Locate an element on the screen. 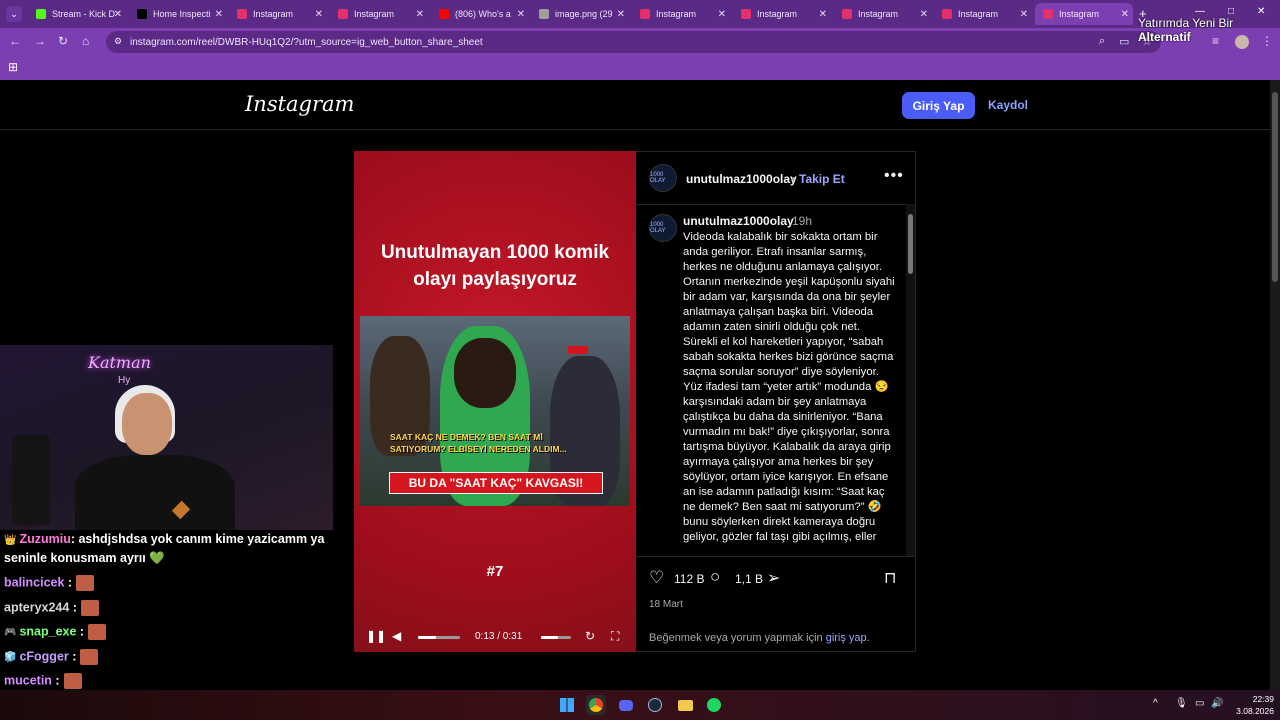 This screenshot has height=720, width=1280. microphone-tray-icon: 🎙 is located at coordinates (1181, 703).